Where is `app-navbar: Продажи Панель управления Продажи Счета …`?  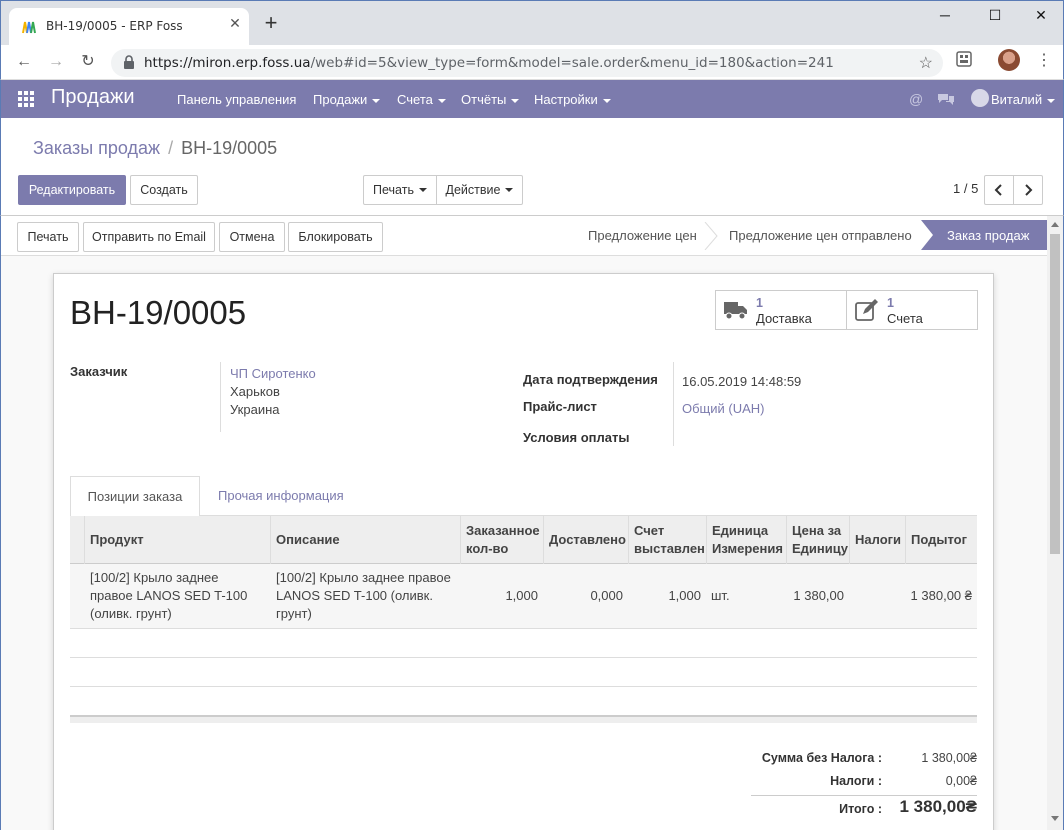
app-navbar: Продажи Панель управления Продажи Счета … is located at coordinates (532, 99).